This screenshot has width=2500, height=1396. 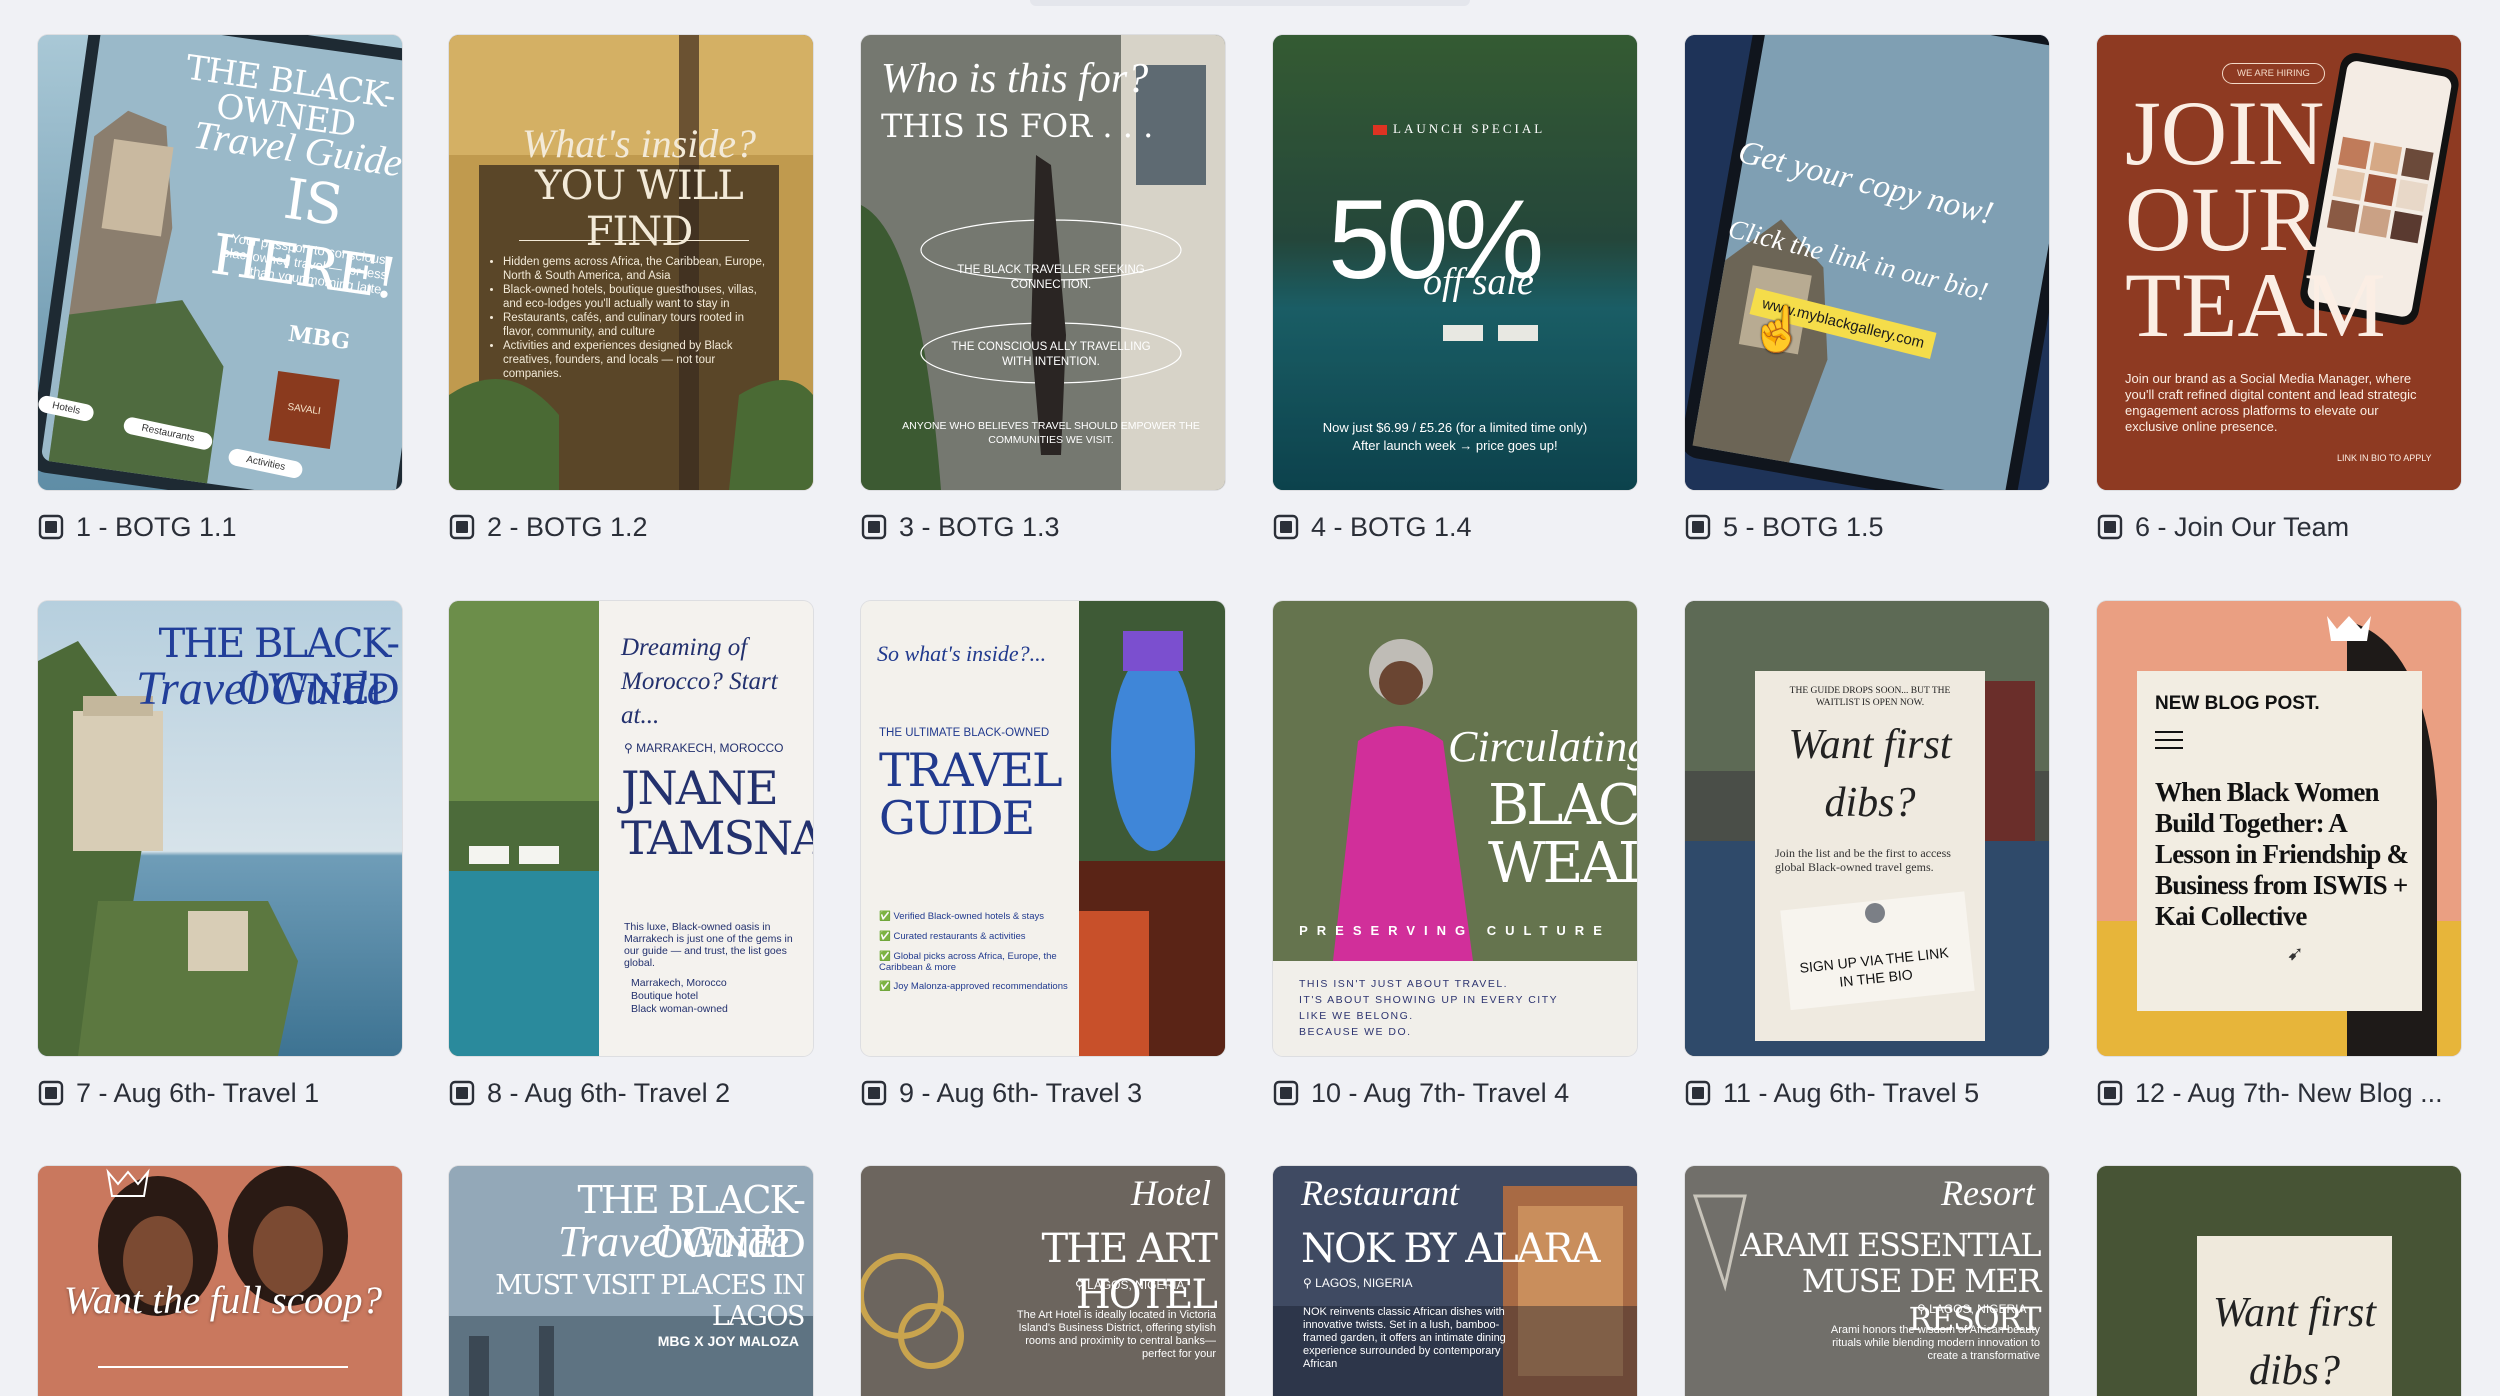 What do you see at coordinates (1171, 1193) in the screenshot?
I see `card-15-script: Hotel` at bounding box center [1171, 1193].